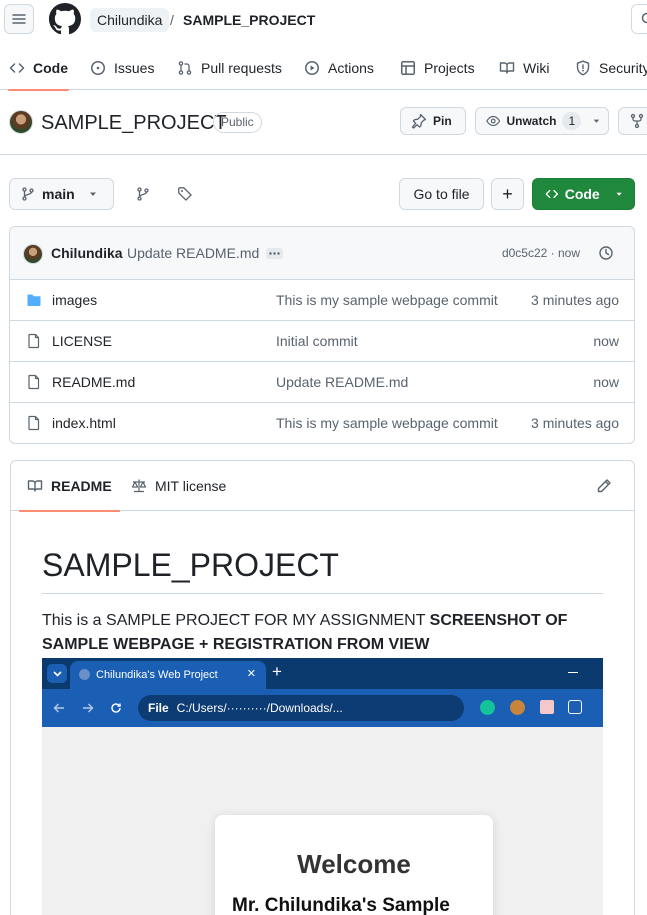 The height and width of the screenshot is (915, 647). What do you see at coordinates (322, 593) in the screenshot?
I see `heading-divider` at bounding box center [322, 593].